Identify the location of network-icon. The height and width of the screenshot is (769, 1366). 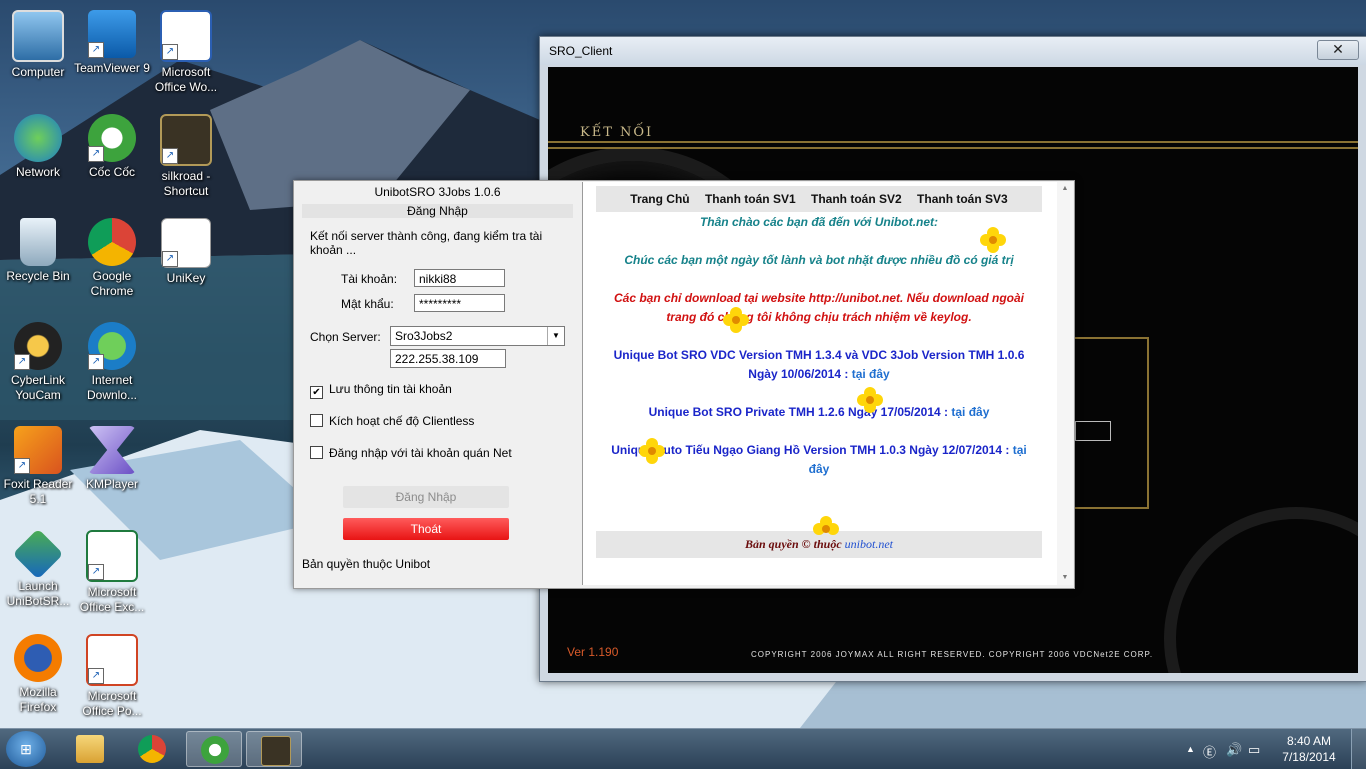
(38, 138).